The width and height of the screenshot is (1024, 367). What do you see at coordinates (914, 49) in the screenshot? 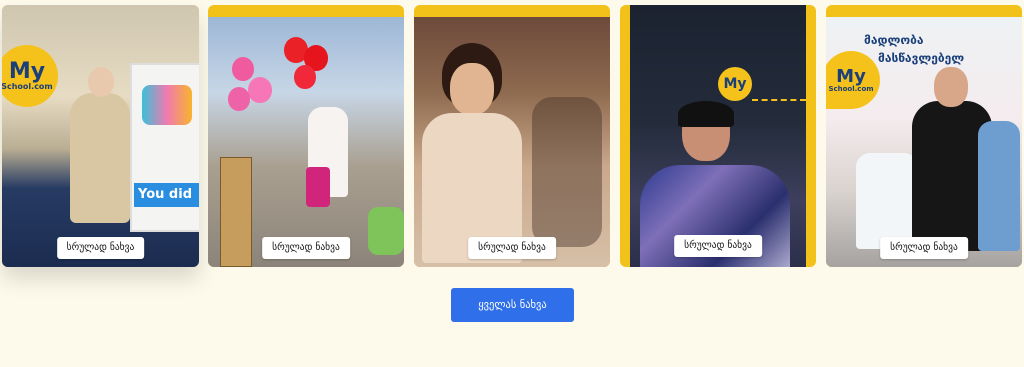
I see `thank-you-banner: მადლობა მასწავლებელ` at bounding box center [914, 49].